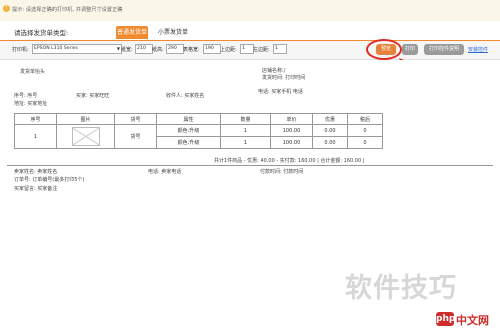 The height and width of the screenshot is (333, 500). I want to click on buyer-field: 买家: 买家旺旺, so click(93, 96).